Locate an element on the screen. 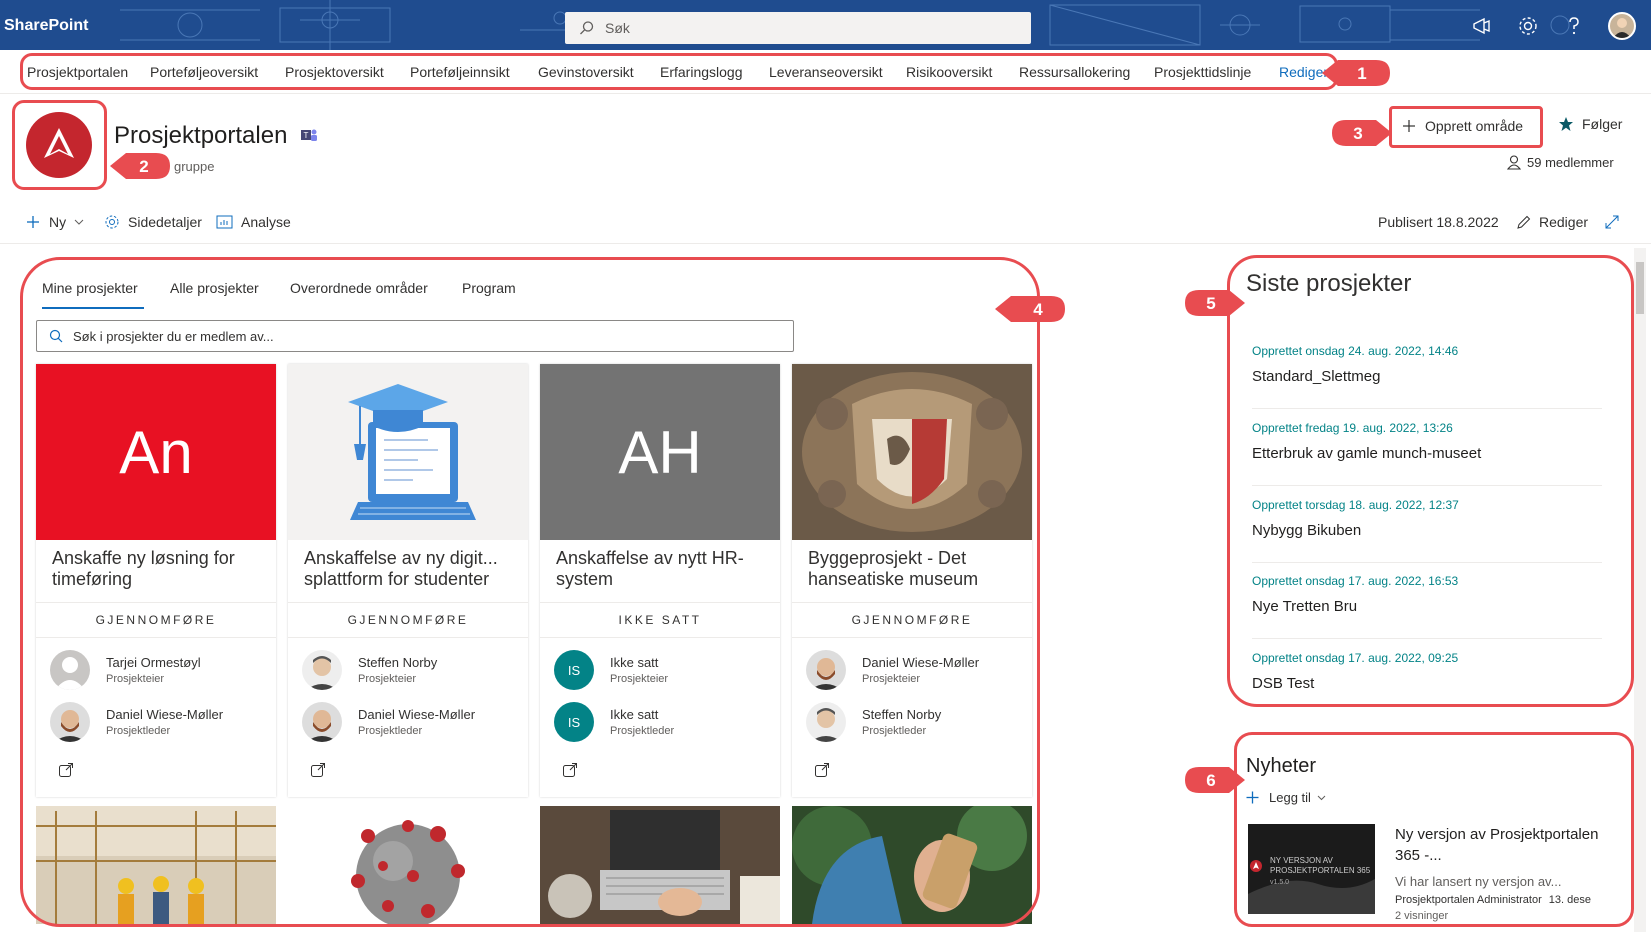 The image size is (1651, 932). tab-mine-prosjekter: Mine prosjekter is located at coordinates (90, 288).